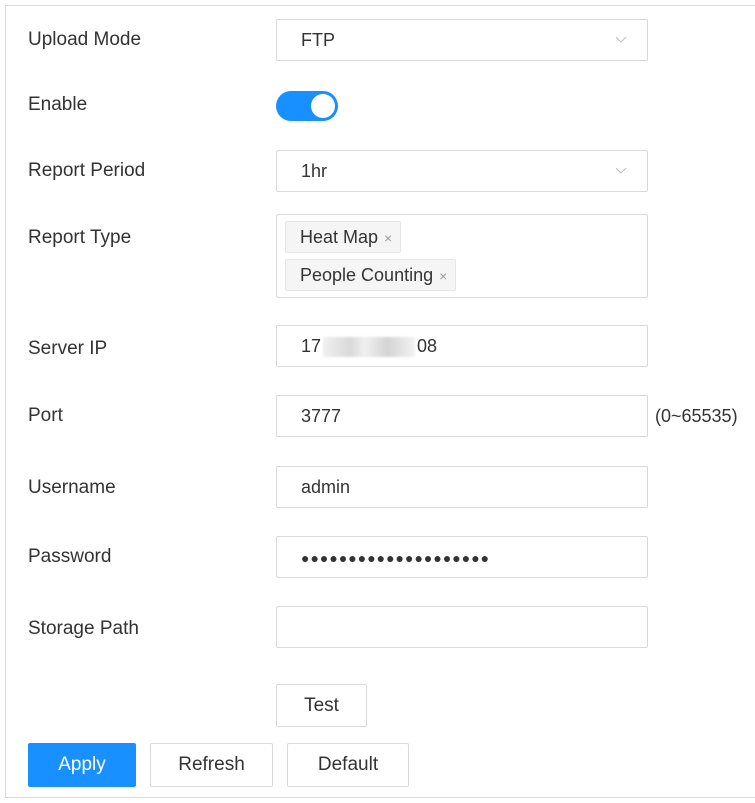 This screenshot has width=755, height=803. I want to click on tag-people-counting: People Counting ×, so click(371, 275).